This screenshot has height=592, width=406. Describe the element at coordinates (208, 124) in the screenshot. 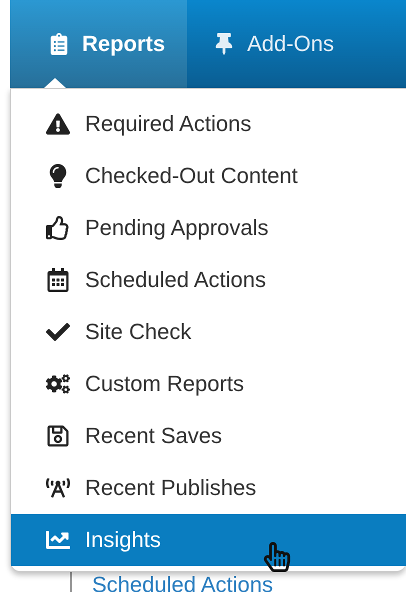

I see `menu-item: Required Actions` at that location.